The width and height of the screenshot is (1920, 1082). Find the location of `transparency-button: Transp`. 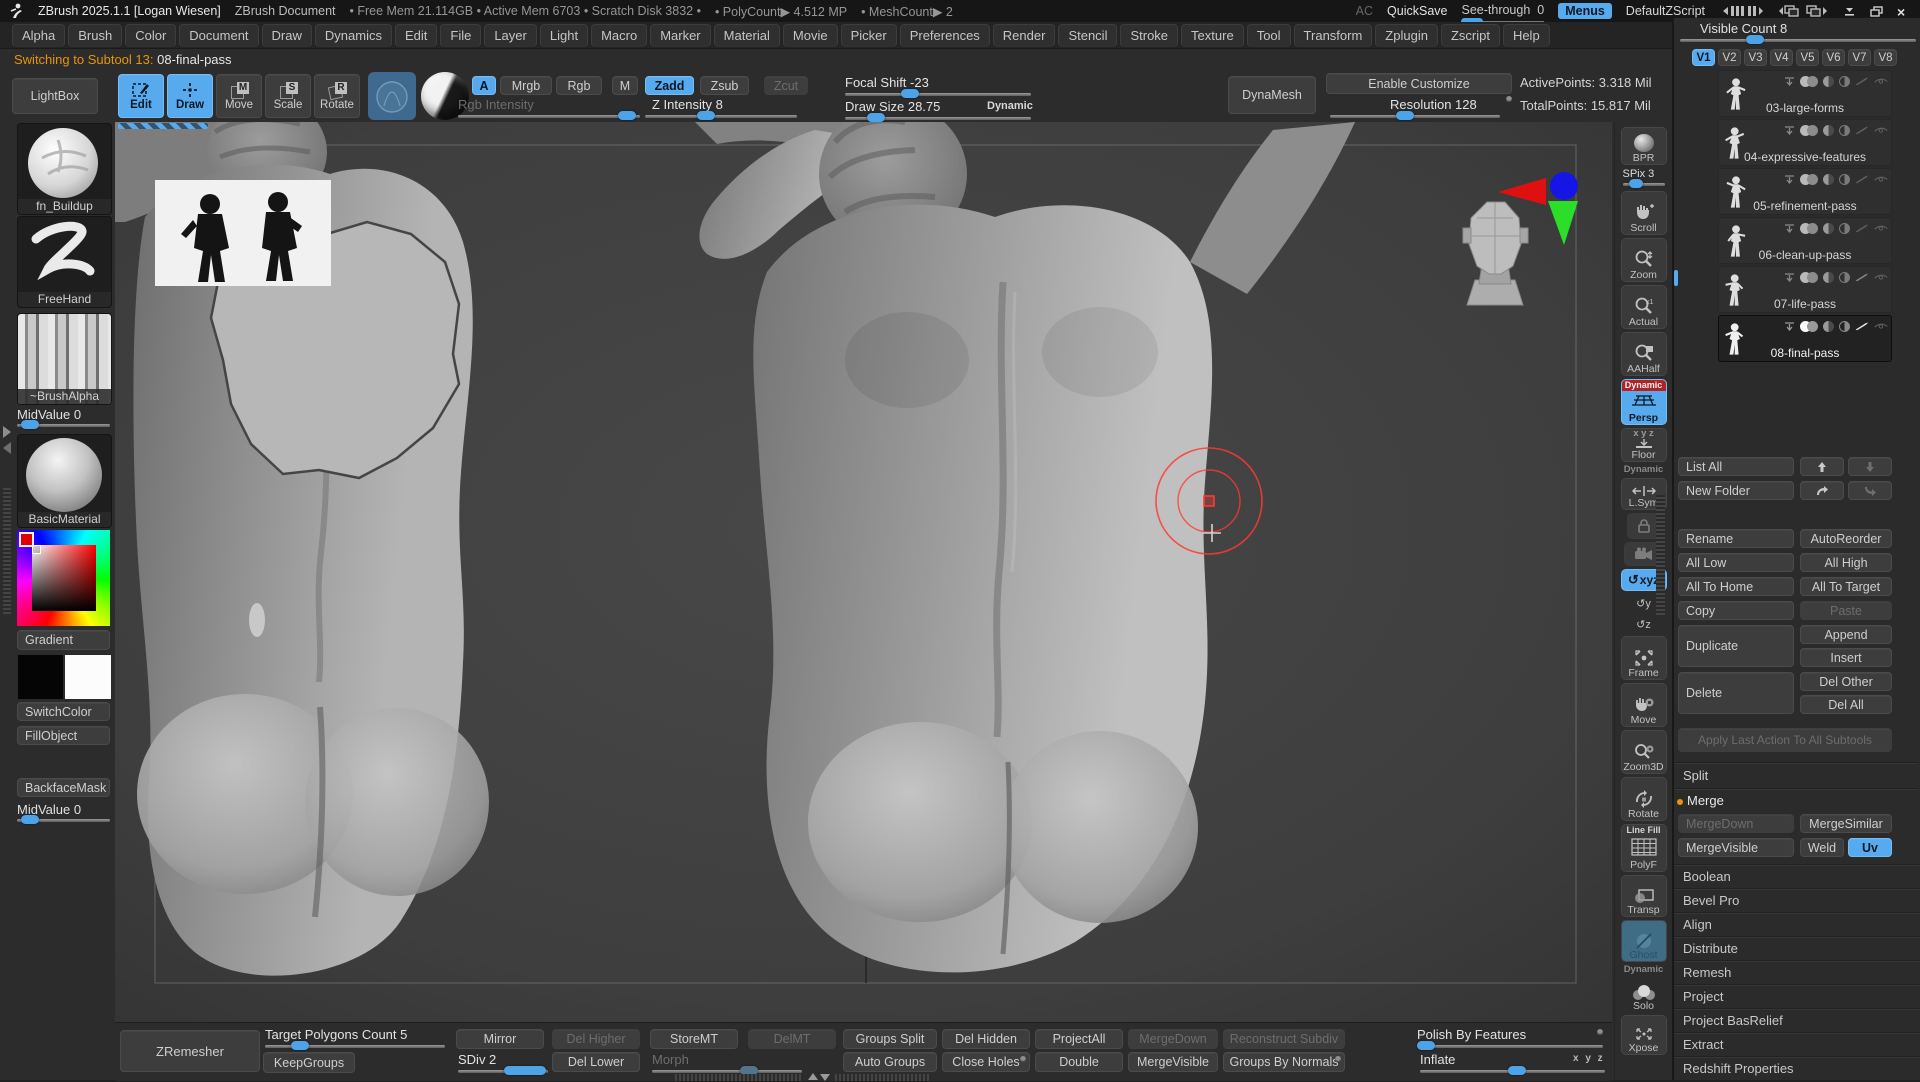

transparency-button: Transp is located at coordinates (1643, 896).